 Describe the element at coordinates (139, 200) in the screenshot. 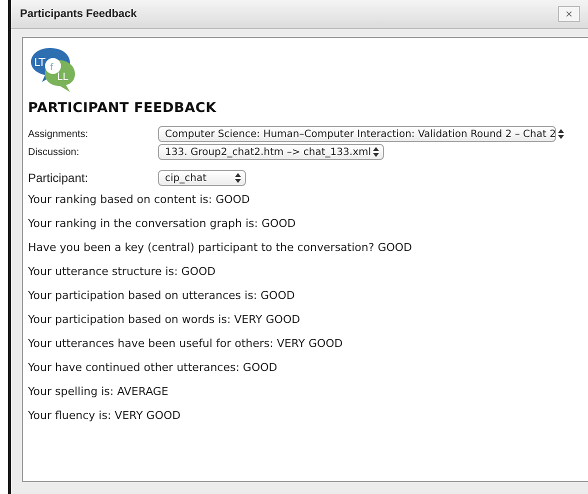

I see `feedback-line: Your ranking based on content is: GOOD` at that location.